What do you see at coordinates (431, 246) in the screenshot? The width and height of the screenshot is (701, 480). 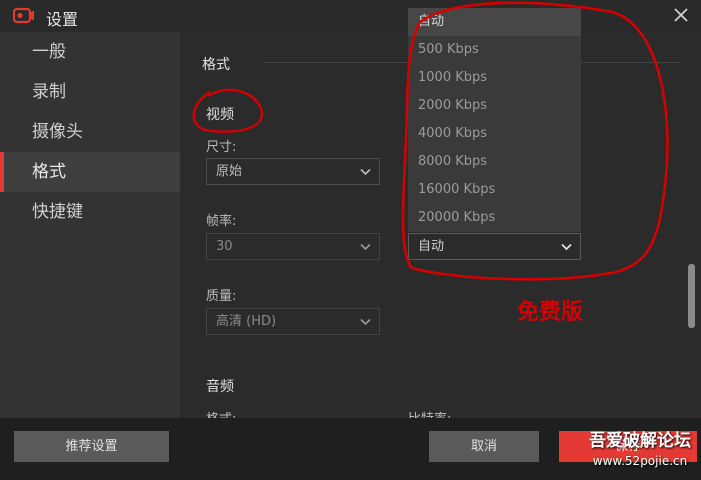 I see `bitrate-value: 自动` at bounding box center [431, 246].